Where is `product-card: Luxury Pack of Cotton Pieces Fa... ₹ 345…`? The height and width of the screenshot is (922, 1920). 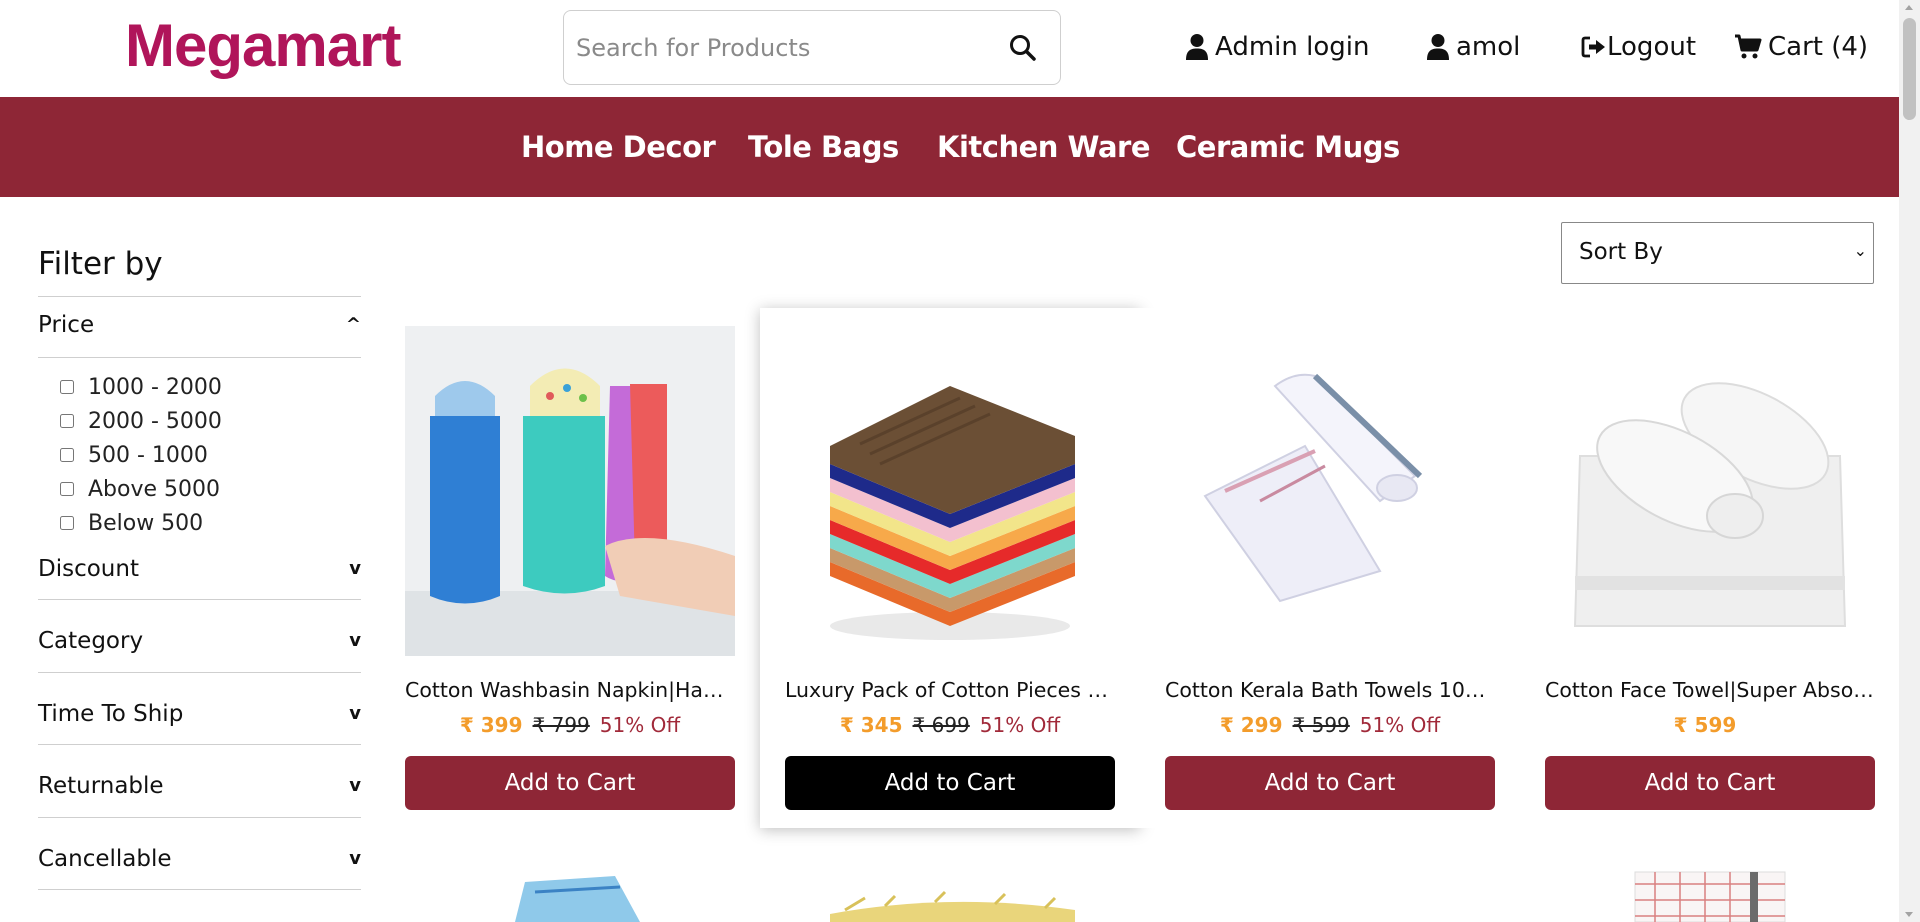 product-card: Luxury Pack of Cotton Pieces Fa... ₹ 345… is located at coordinates (950, 568).